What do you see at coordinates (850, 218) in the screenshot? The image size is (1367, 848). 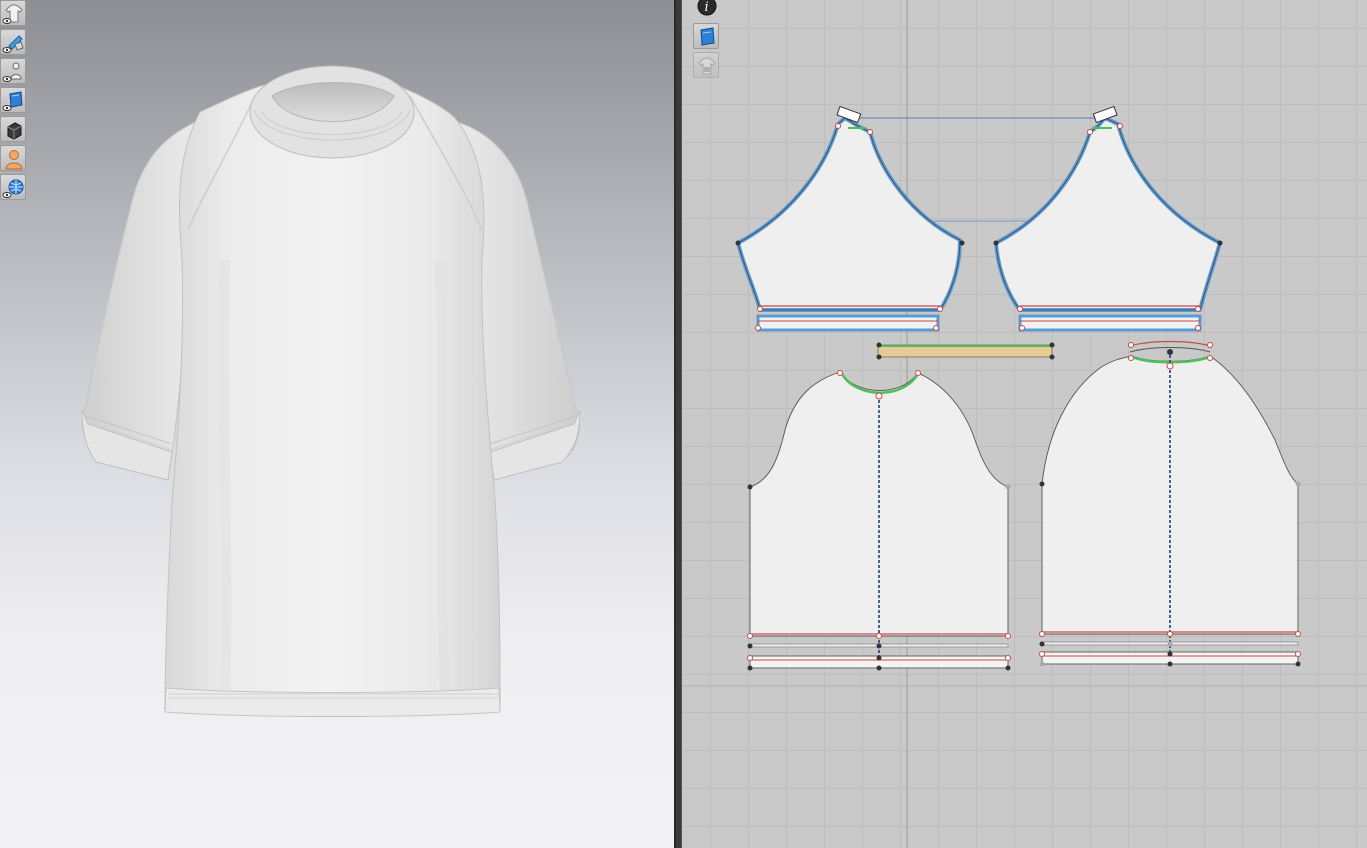 I see `pattern-bodice-left` at bounding box center [850, 218].